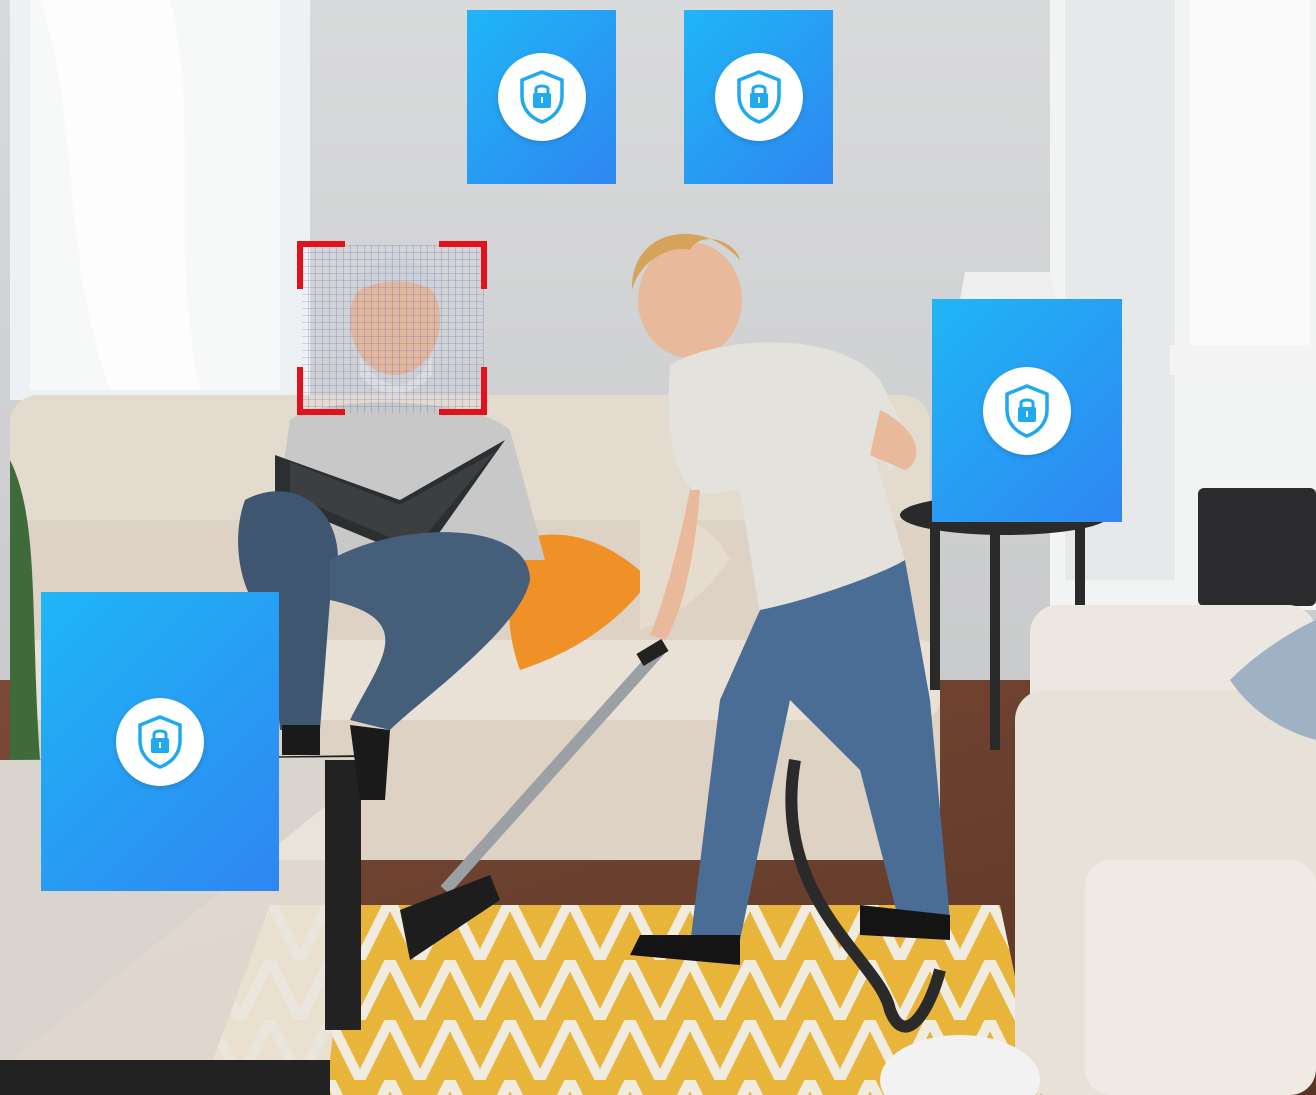 Image resolution: width=1316 pixels, height=1095 pixels. What do you see at coordinates (392, 328) in the screenshot?
I see `face-scan-frame` at bounding box center [392, 328].